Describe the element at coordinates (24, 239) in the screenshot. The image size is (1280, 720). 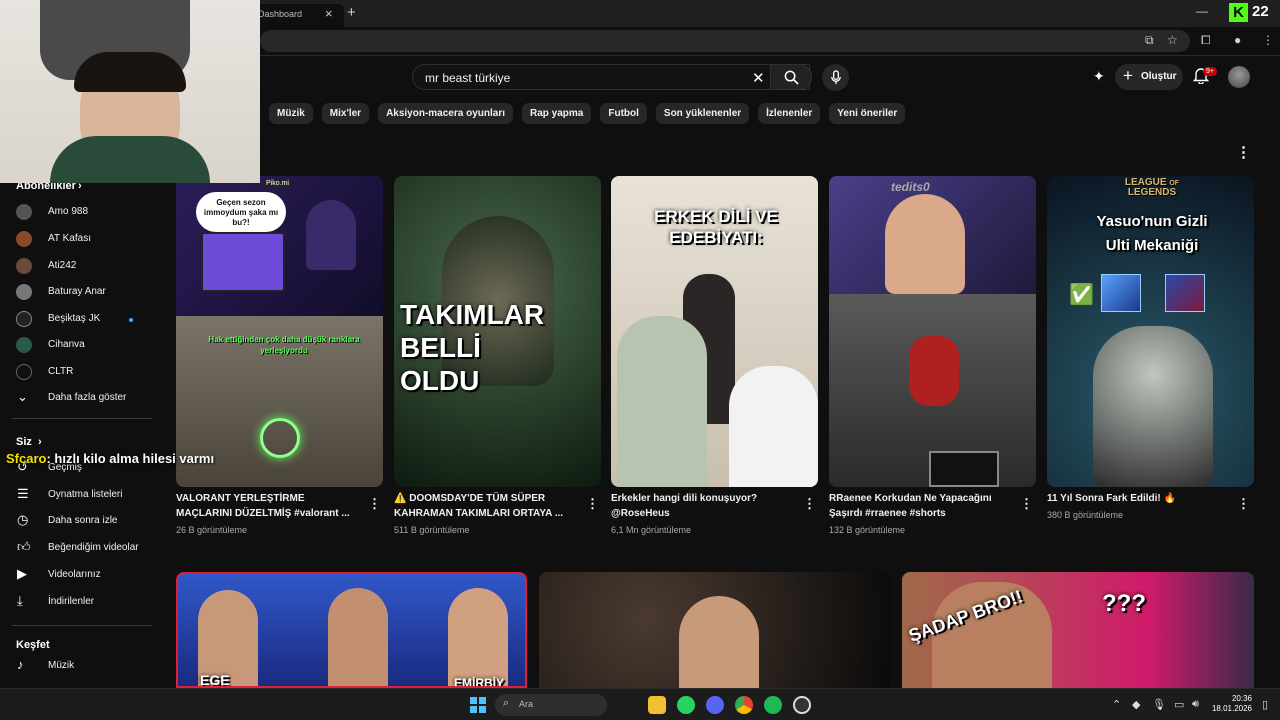
I see `channel-avatar` at that location.